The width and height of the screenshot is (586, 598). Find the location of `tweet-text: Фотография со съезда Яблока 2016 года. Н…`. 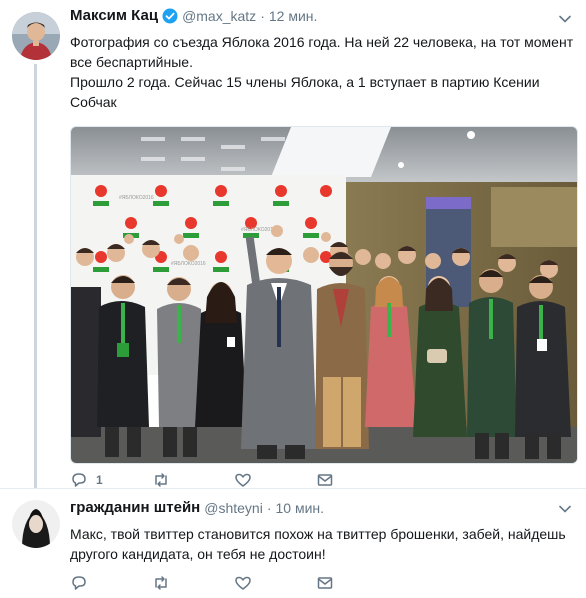

tweet-text: Фотография со съезда Яблока 2016 года. Н… is located at coordinates (322, 72).